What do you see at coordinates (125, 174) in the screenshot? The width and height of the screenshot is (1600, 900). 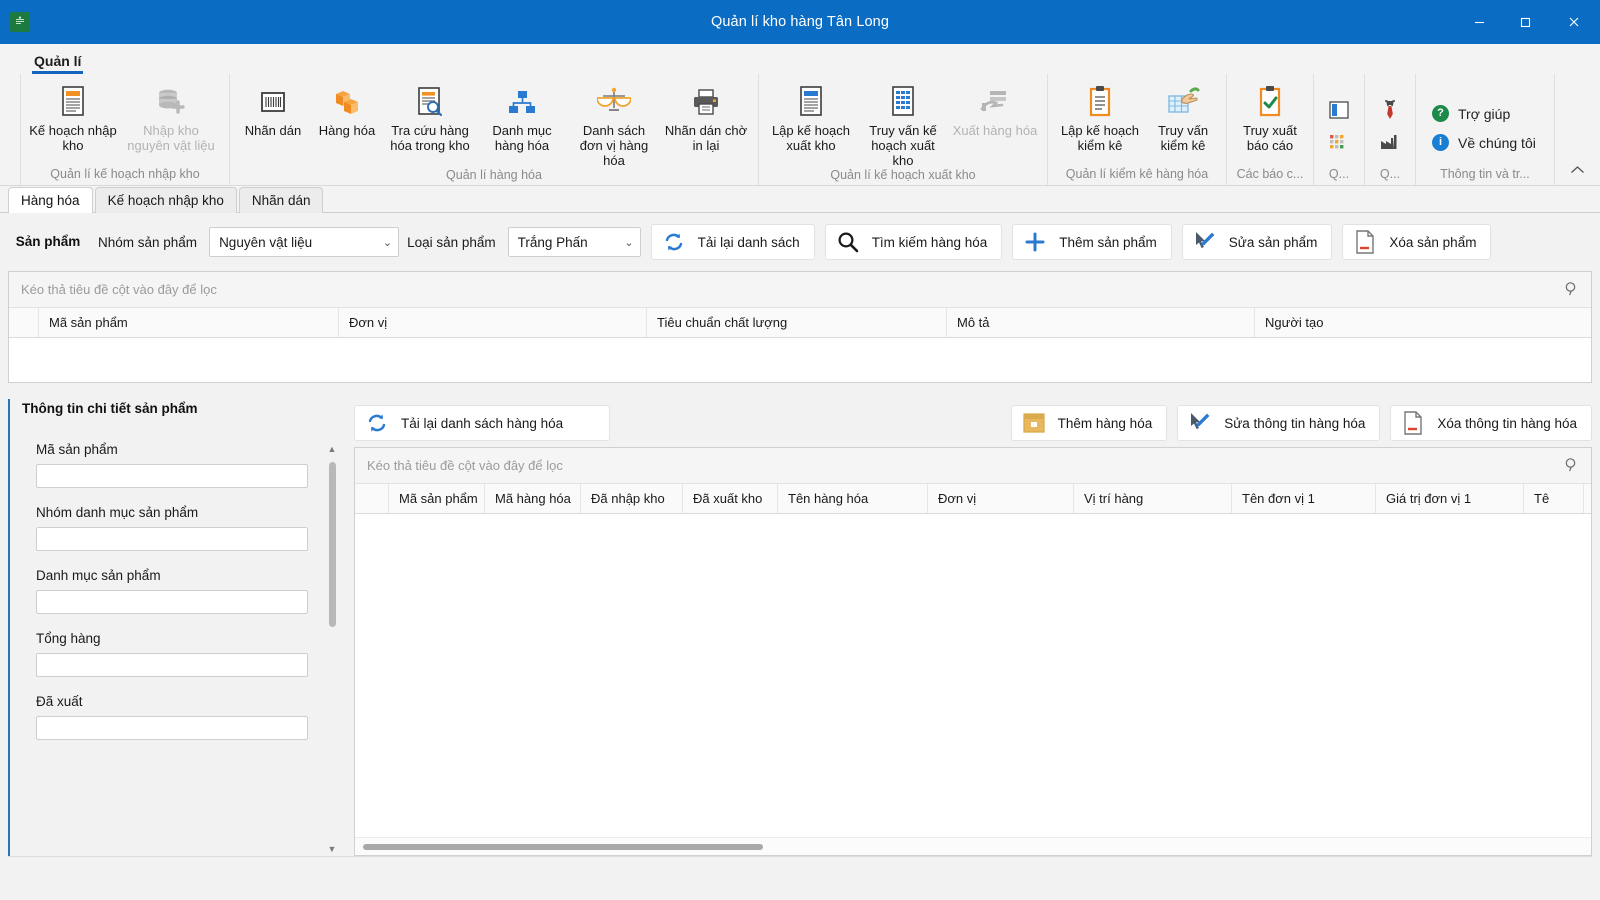 I see `ribbon-group-title: Quản lí kế hoạch nhập kho` at bounding box center [125, 174].